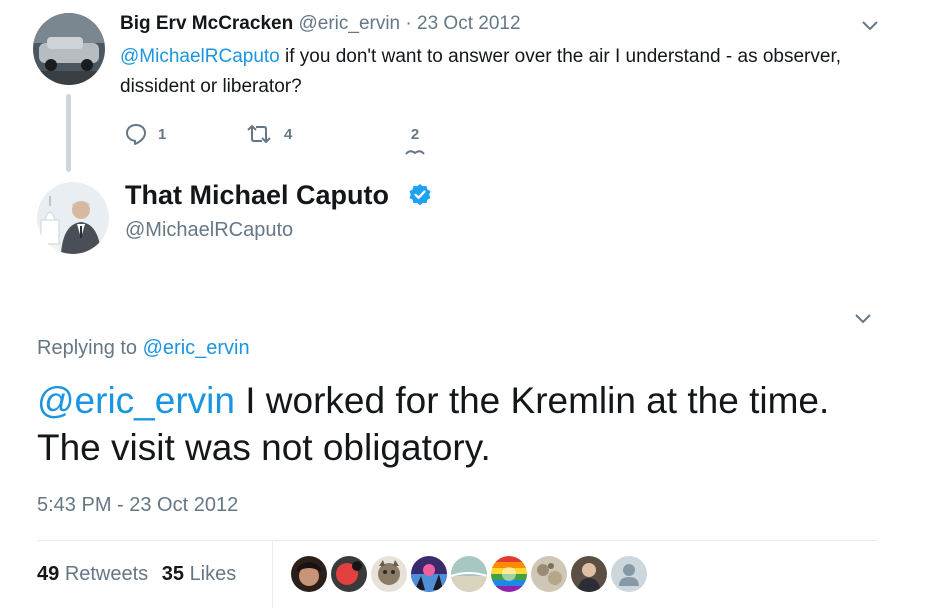  What do you see at coordinates (68, 133) in the screenshot?
I see `thread-line` at bounding box center [68, 133].